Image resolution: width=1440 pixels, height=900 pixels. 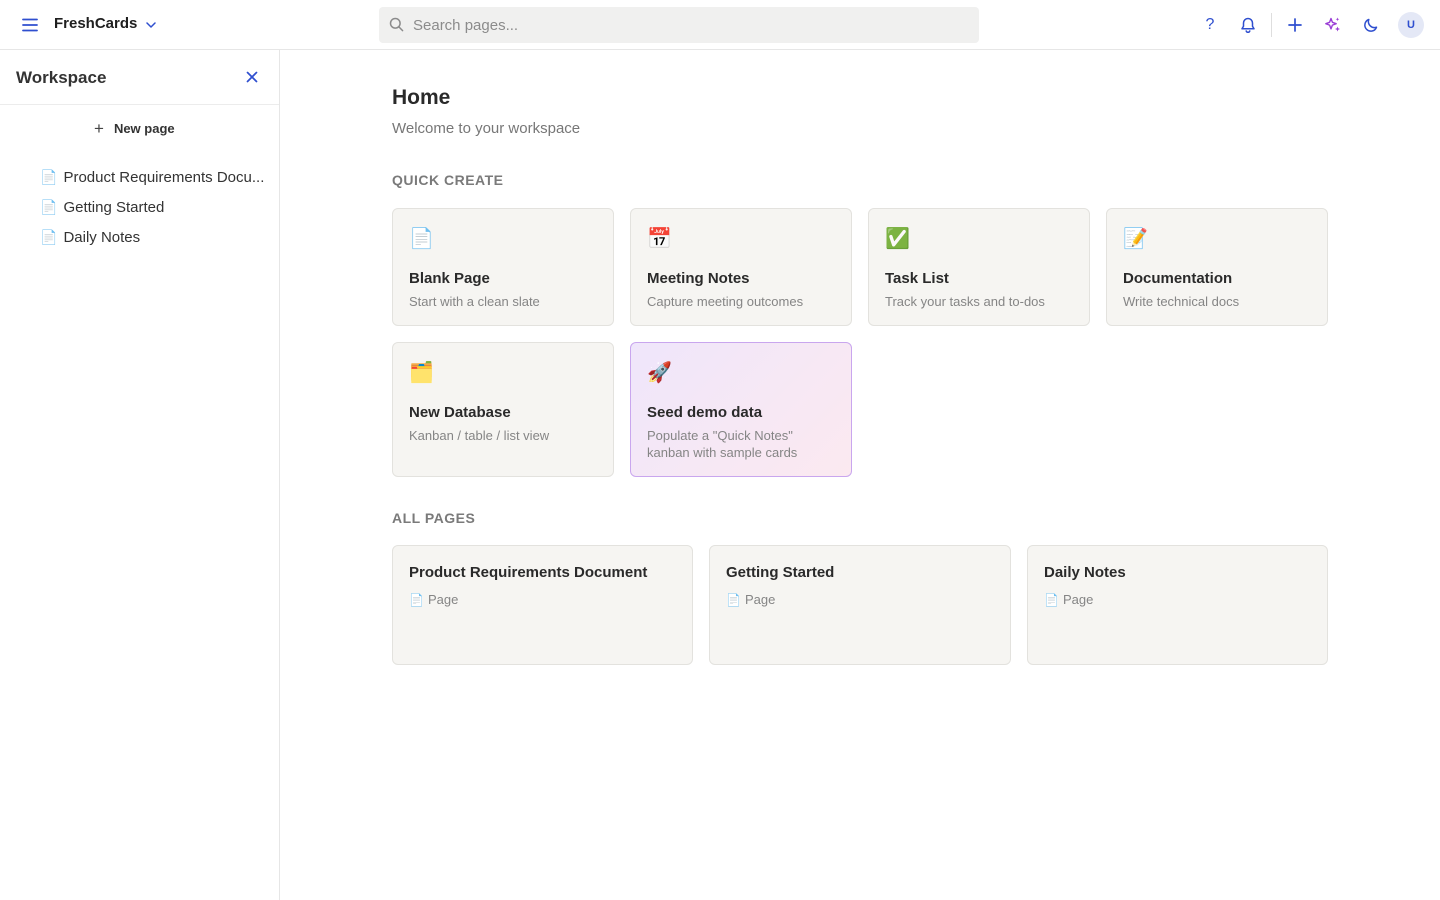 What do you see at coordinates (1181, 301) in the screenshot?
I see `card-description: Write technical docs` at bounding box center [1181, 301].